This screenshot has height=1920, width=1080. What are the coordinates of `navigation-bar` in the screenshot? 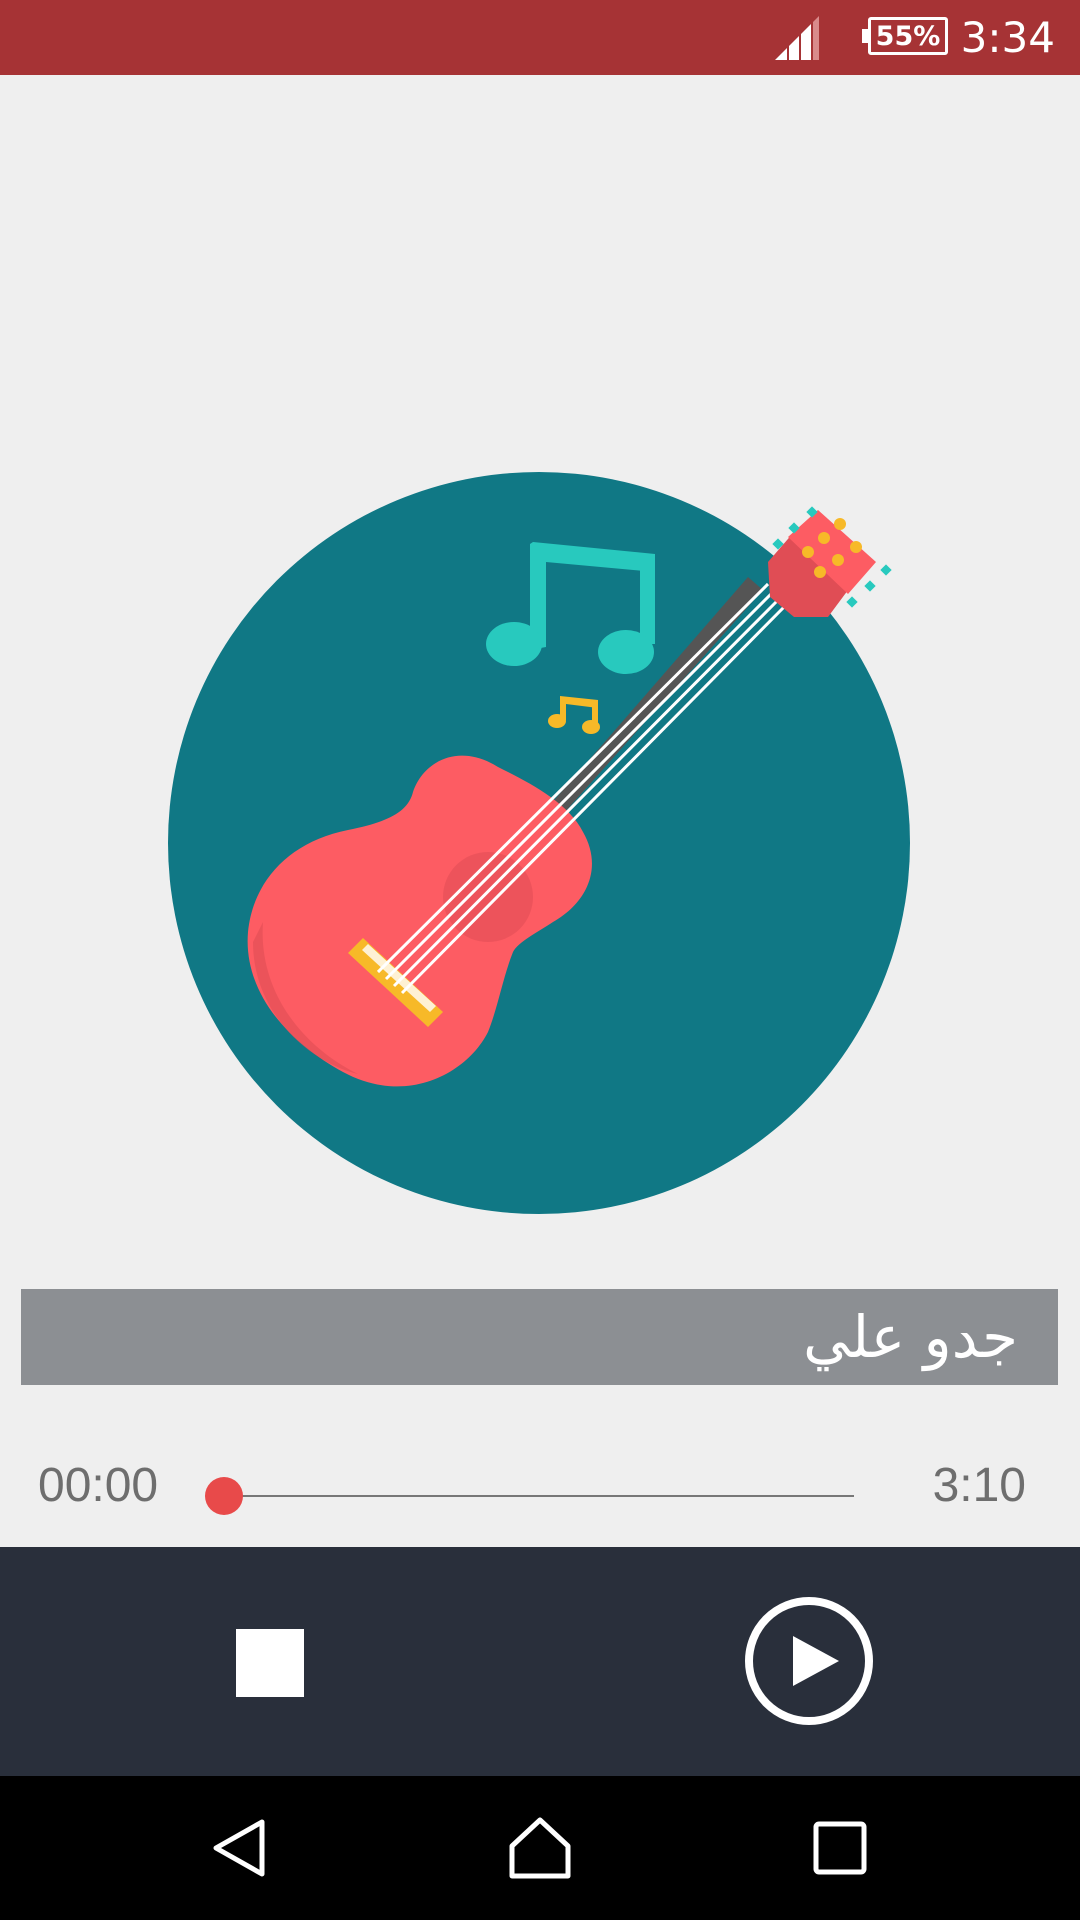 It's located at (540, 1848).